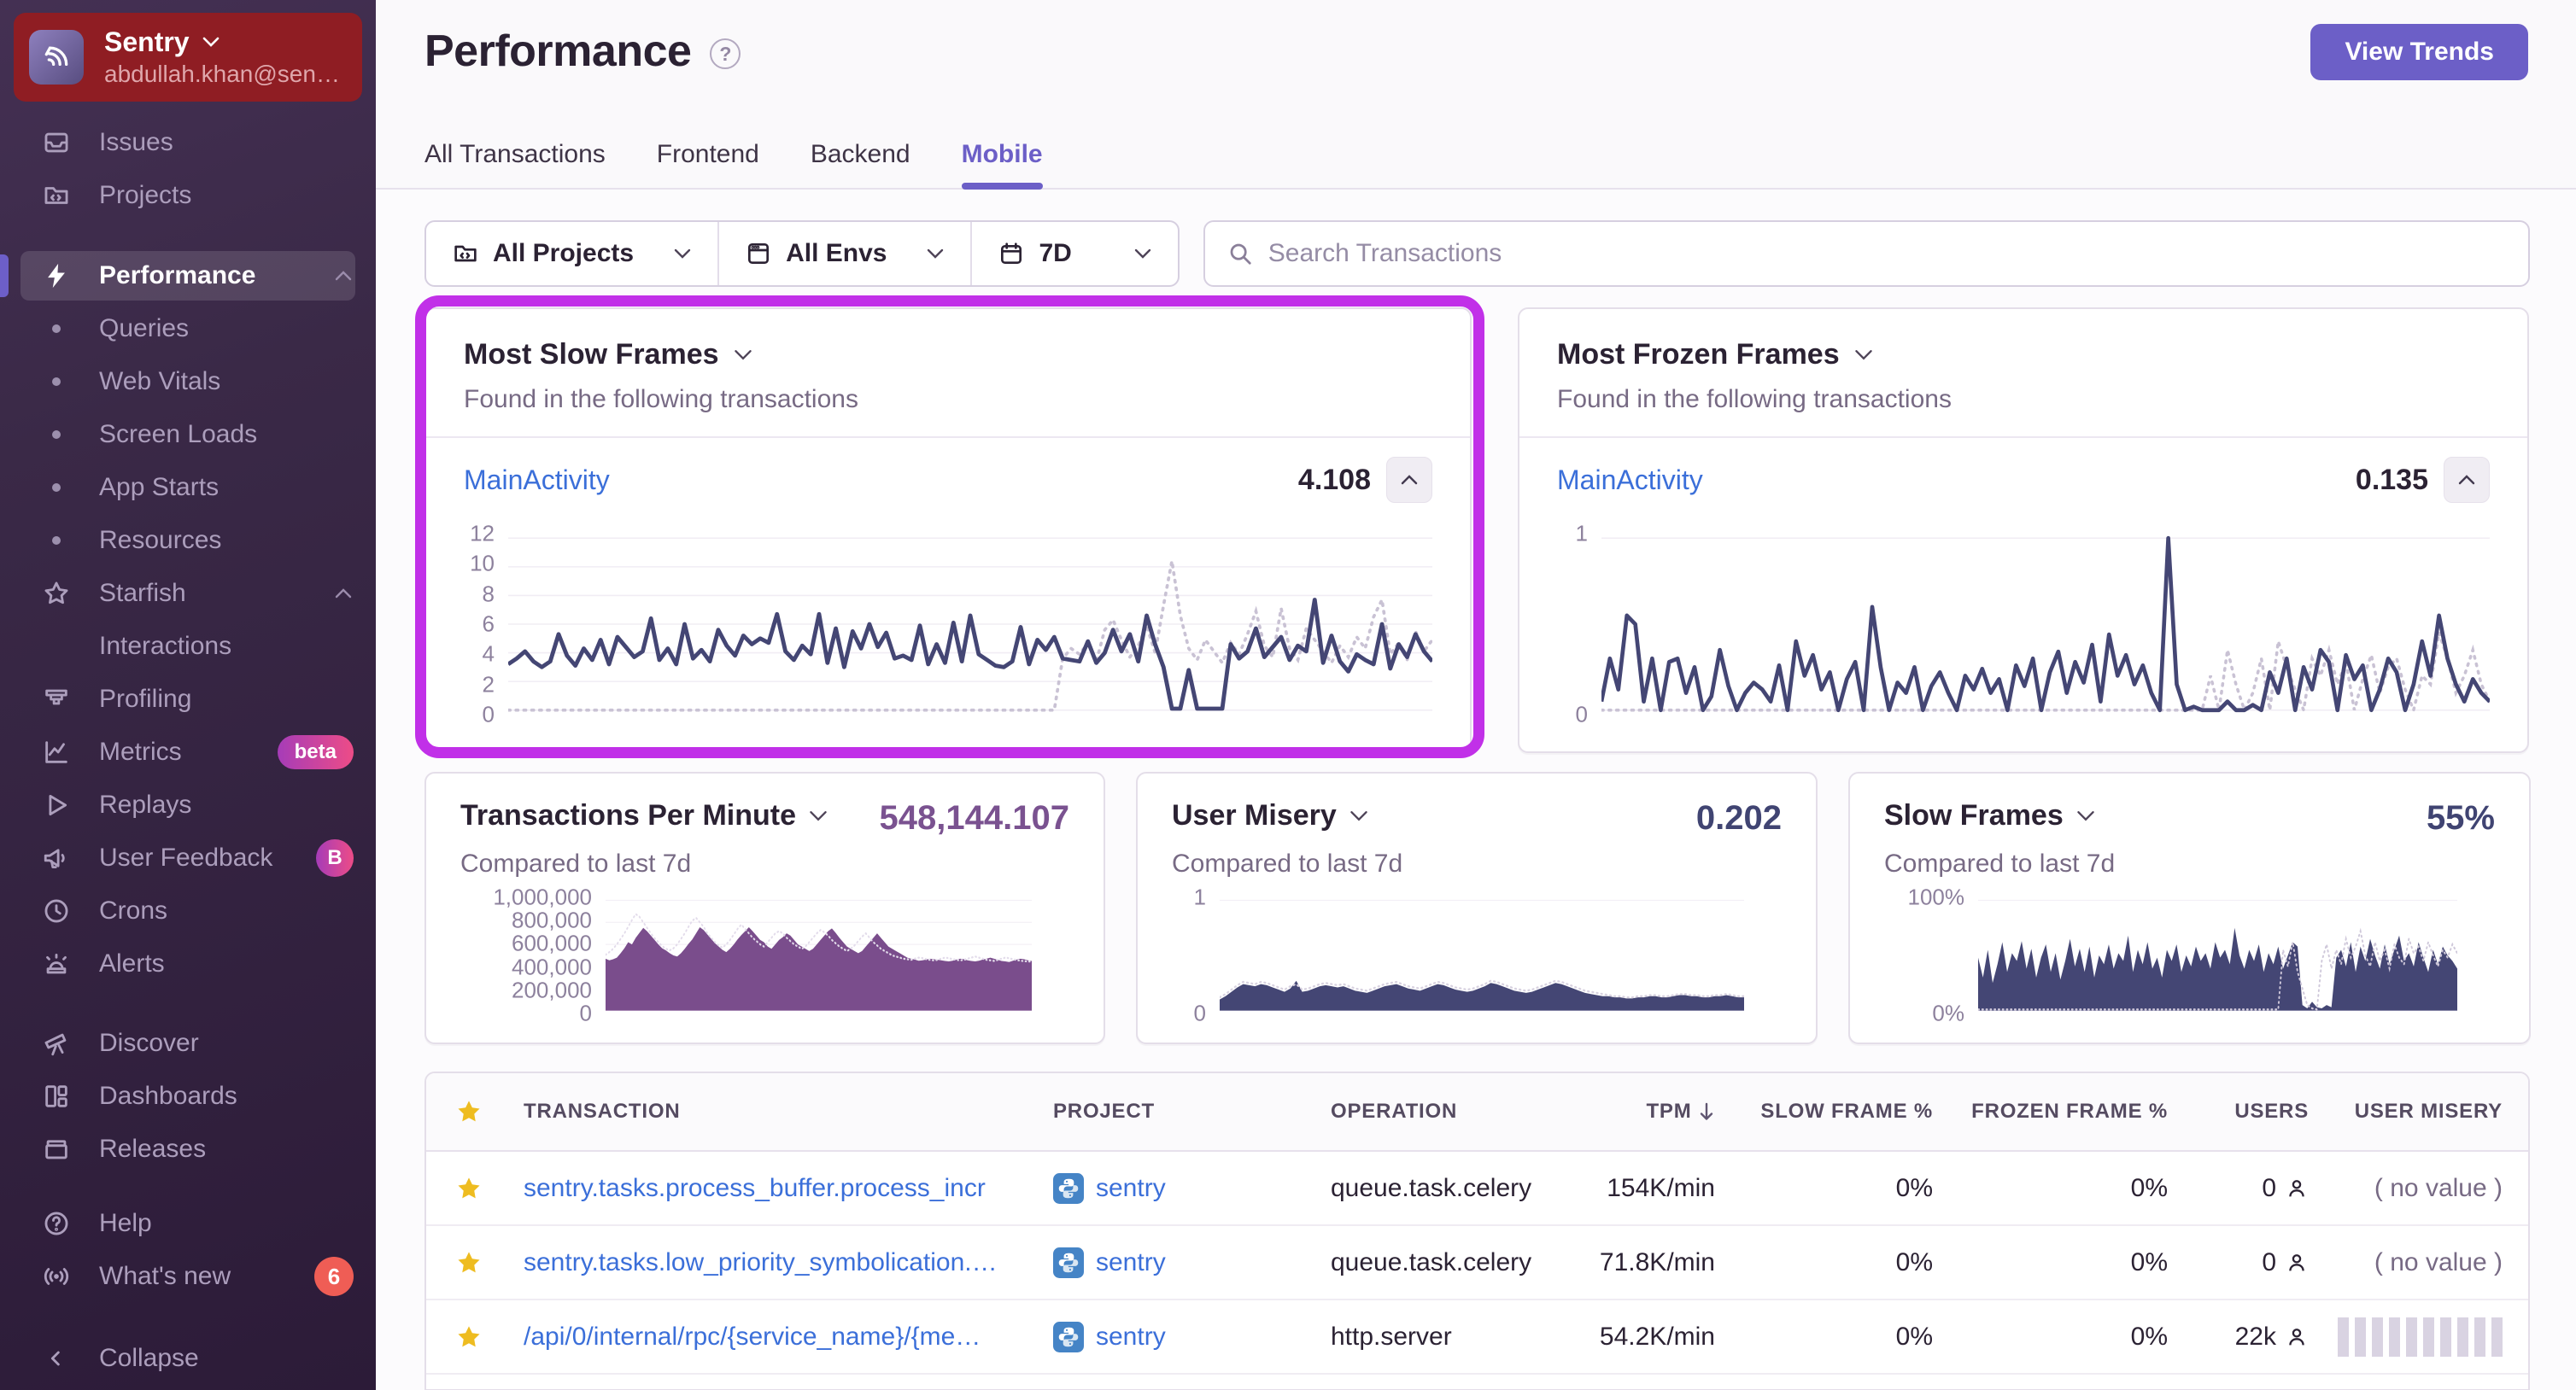  Describe the element at coordinates (188, 963) in the screenshot. I see `sidebar-item-alerts: Alerts` at that location.